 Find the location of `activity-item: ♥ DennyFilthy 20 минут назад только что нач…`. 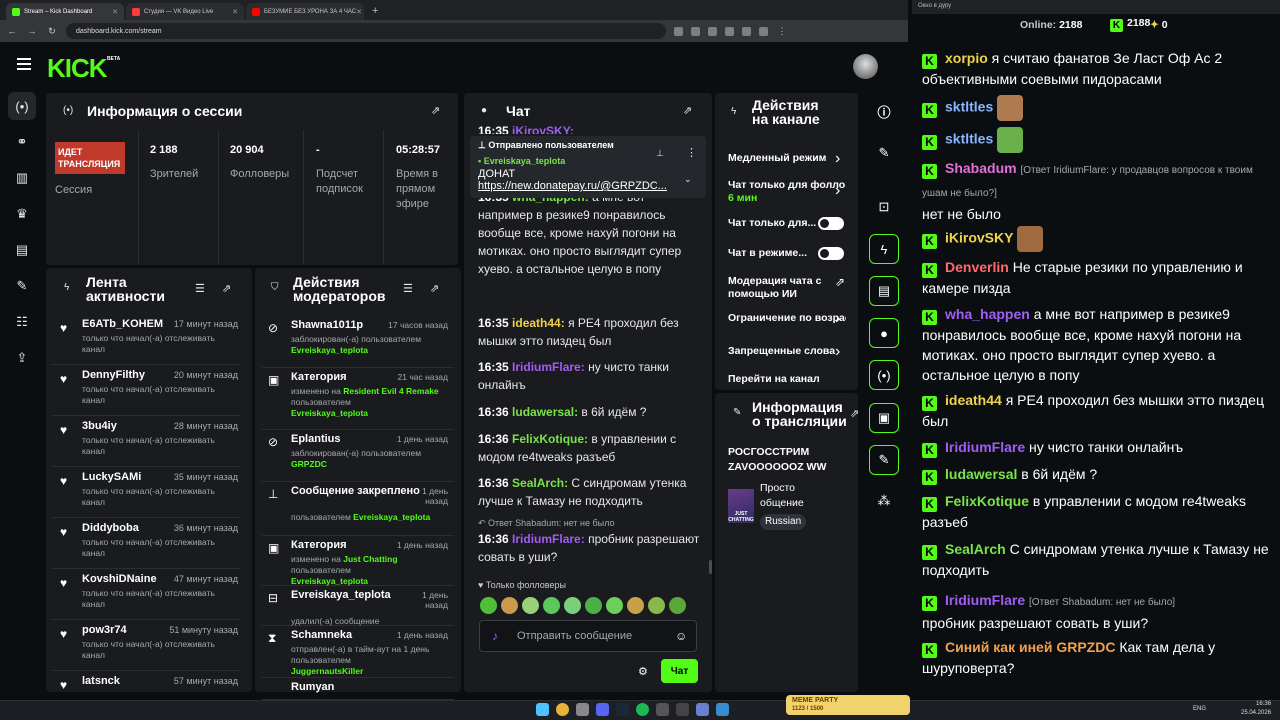

activity-item: ♥ DennyFilthy 20 минут назад только что нач… is located at coordinates (146, 390).